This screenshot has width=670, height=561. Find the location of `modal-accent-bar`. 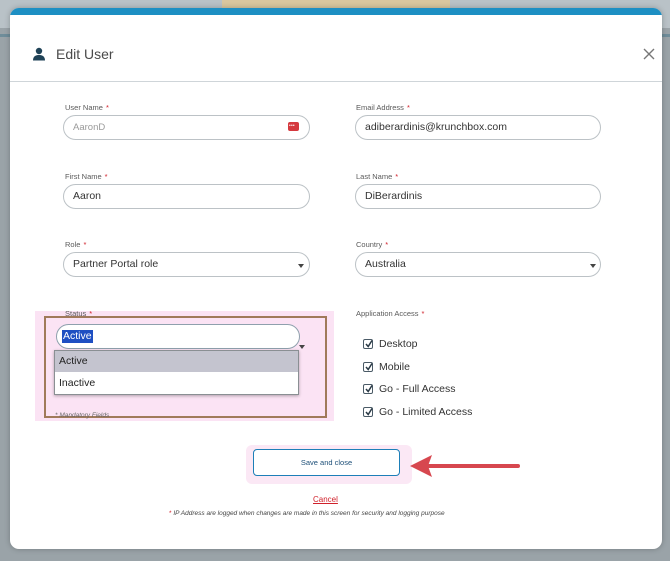

modal-accent-bar is located at coordinates (336, 11).